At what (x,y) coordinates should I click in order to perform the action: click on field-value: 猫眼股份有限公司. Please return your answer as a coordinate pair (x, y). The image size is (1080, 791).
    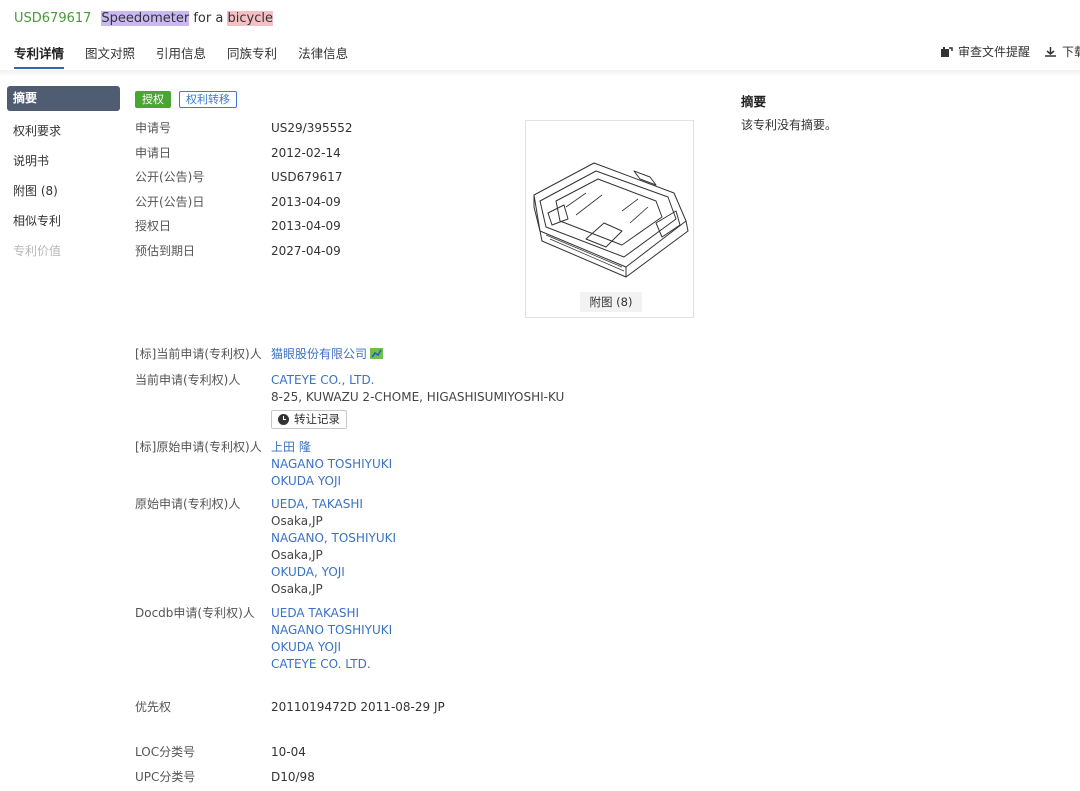
    Looking at the image, I should click on (327, 354).